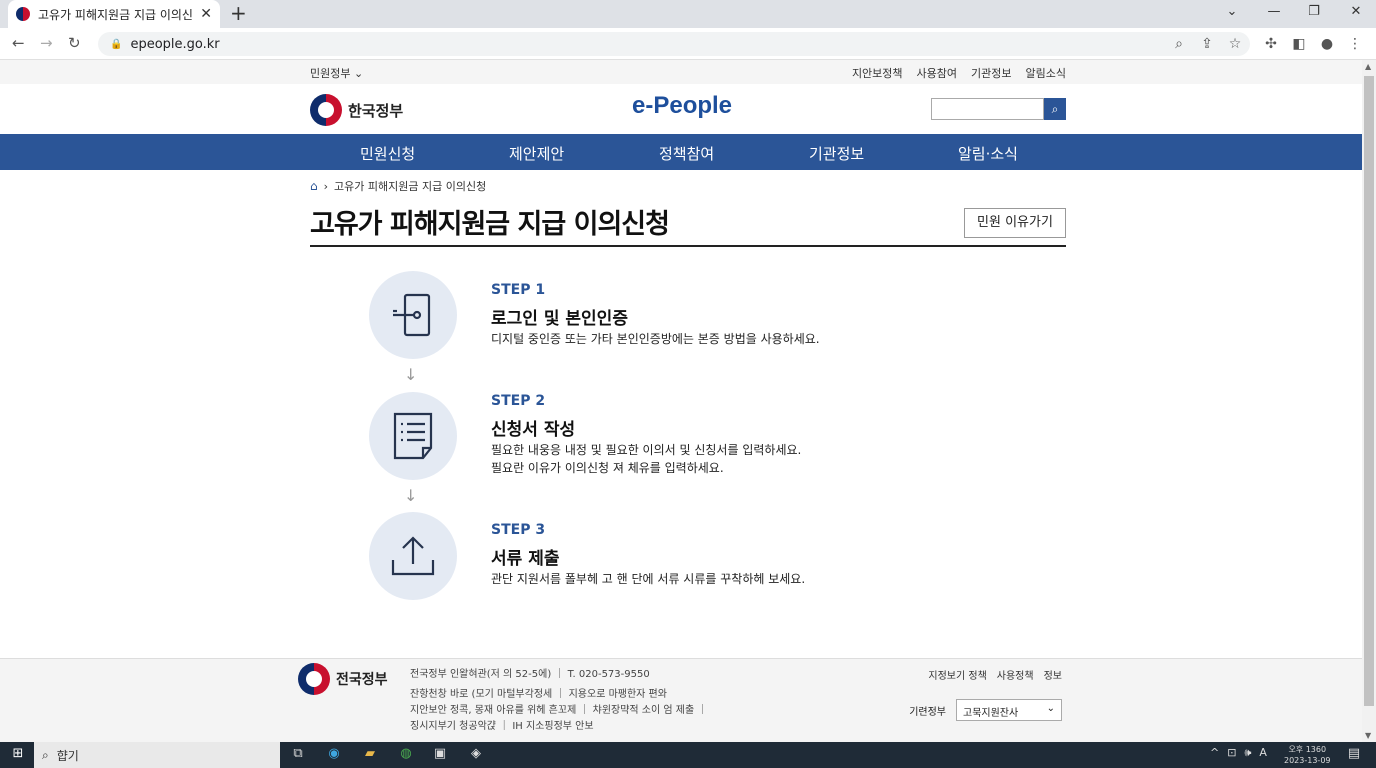  What do you see at coordinates (991, 713) in the screenshot?
I see `org-select-value: 고묵지원잔사` at bounding box center [991, 713].